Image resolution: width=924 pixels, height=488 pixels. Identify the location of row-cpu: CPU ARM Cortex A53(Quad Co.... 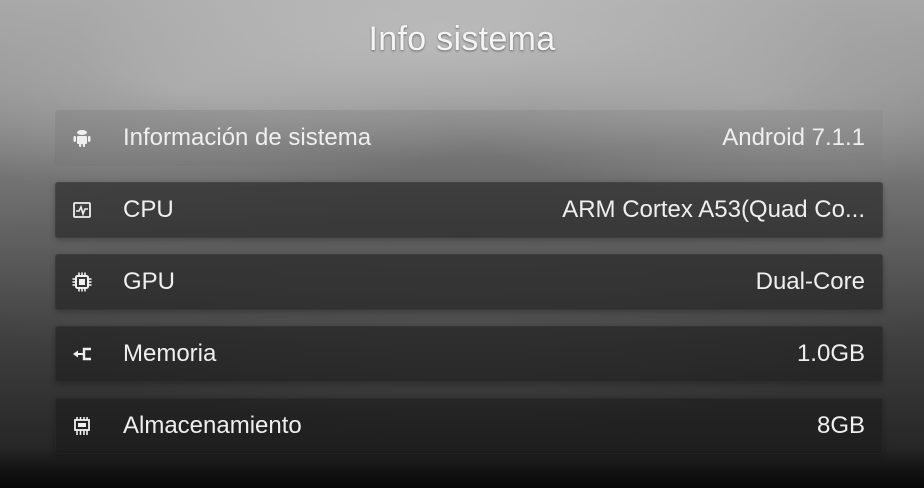
(469, 210).